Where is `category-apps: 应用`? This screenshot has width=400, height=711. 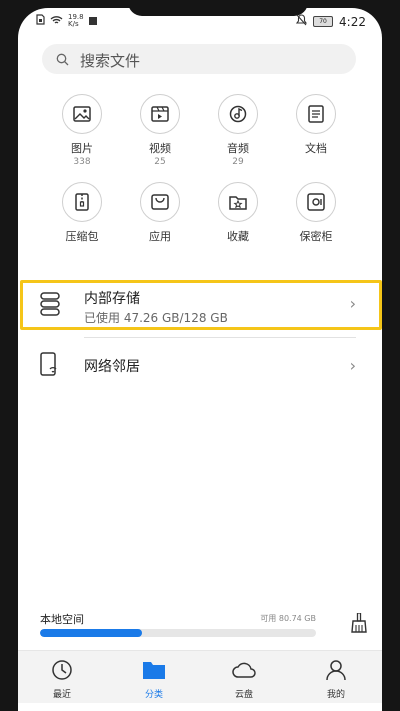
category-apps: 应用 is located at coordinates (160, 213).